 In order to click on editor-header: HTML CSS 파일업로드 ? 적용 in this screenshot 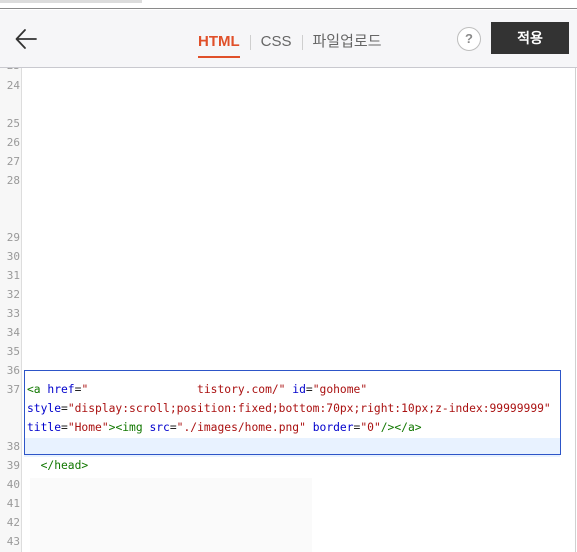, I will do `click(288, 39)`.